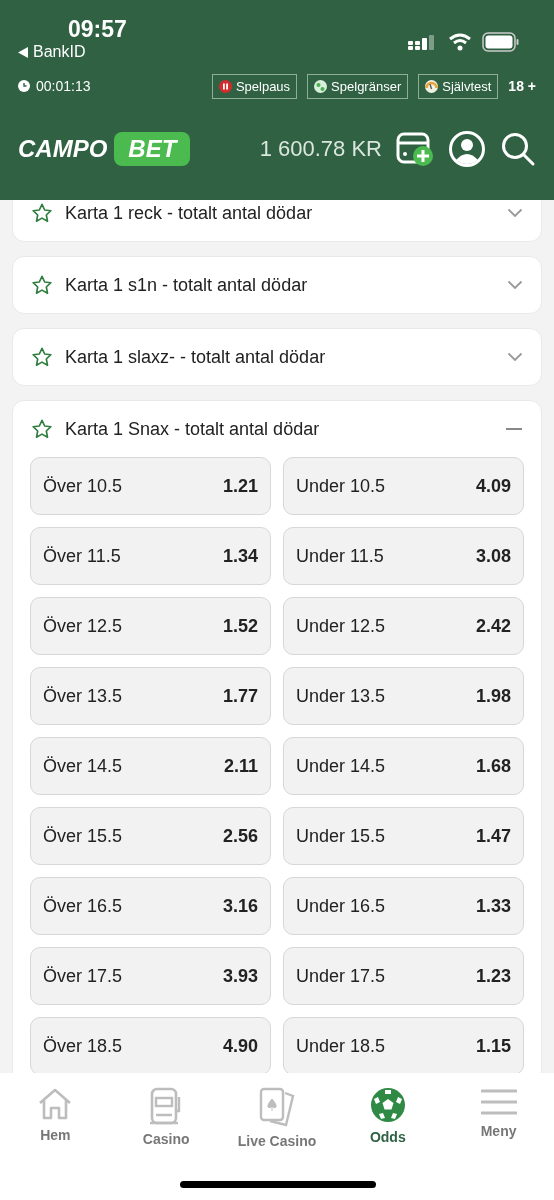 The image size is (554, 1200). I want to click on back-link: BankID, so click(59, 52).